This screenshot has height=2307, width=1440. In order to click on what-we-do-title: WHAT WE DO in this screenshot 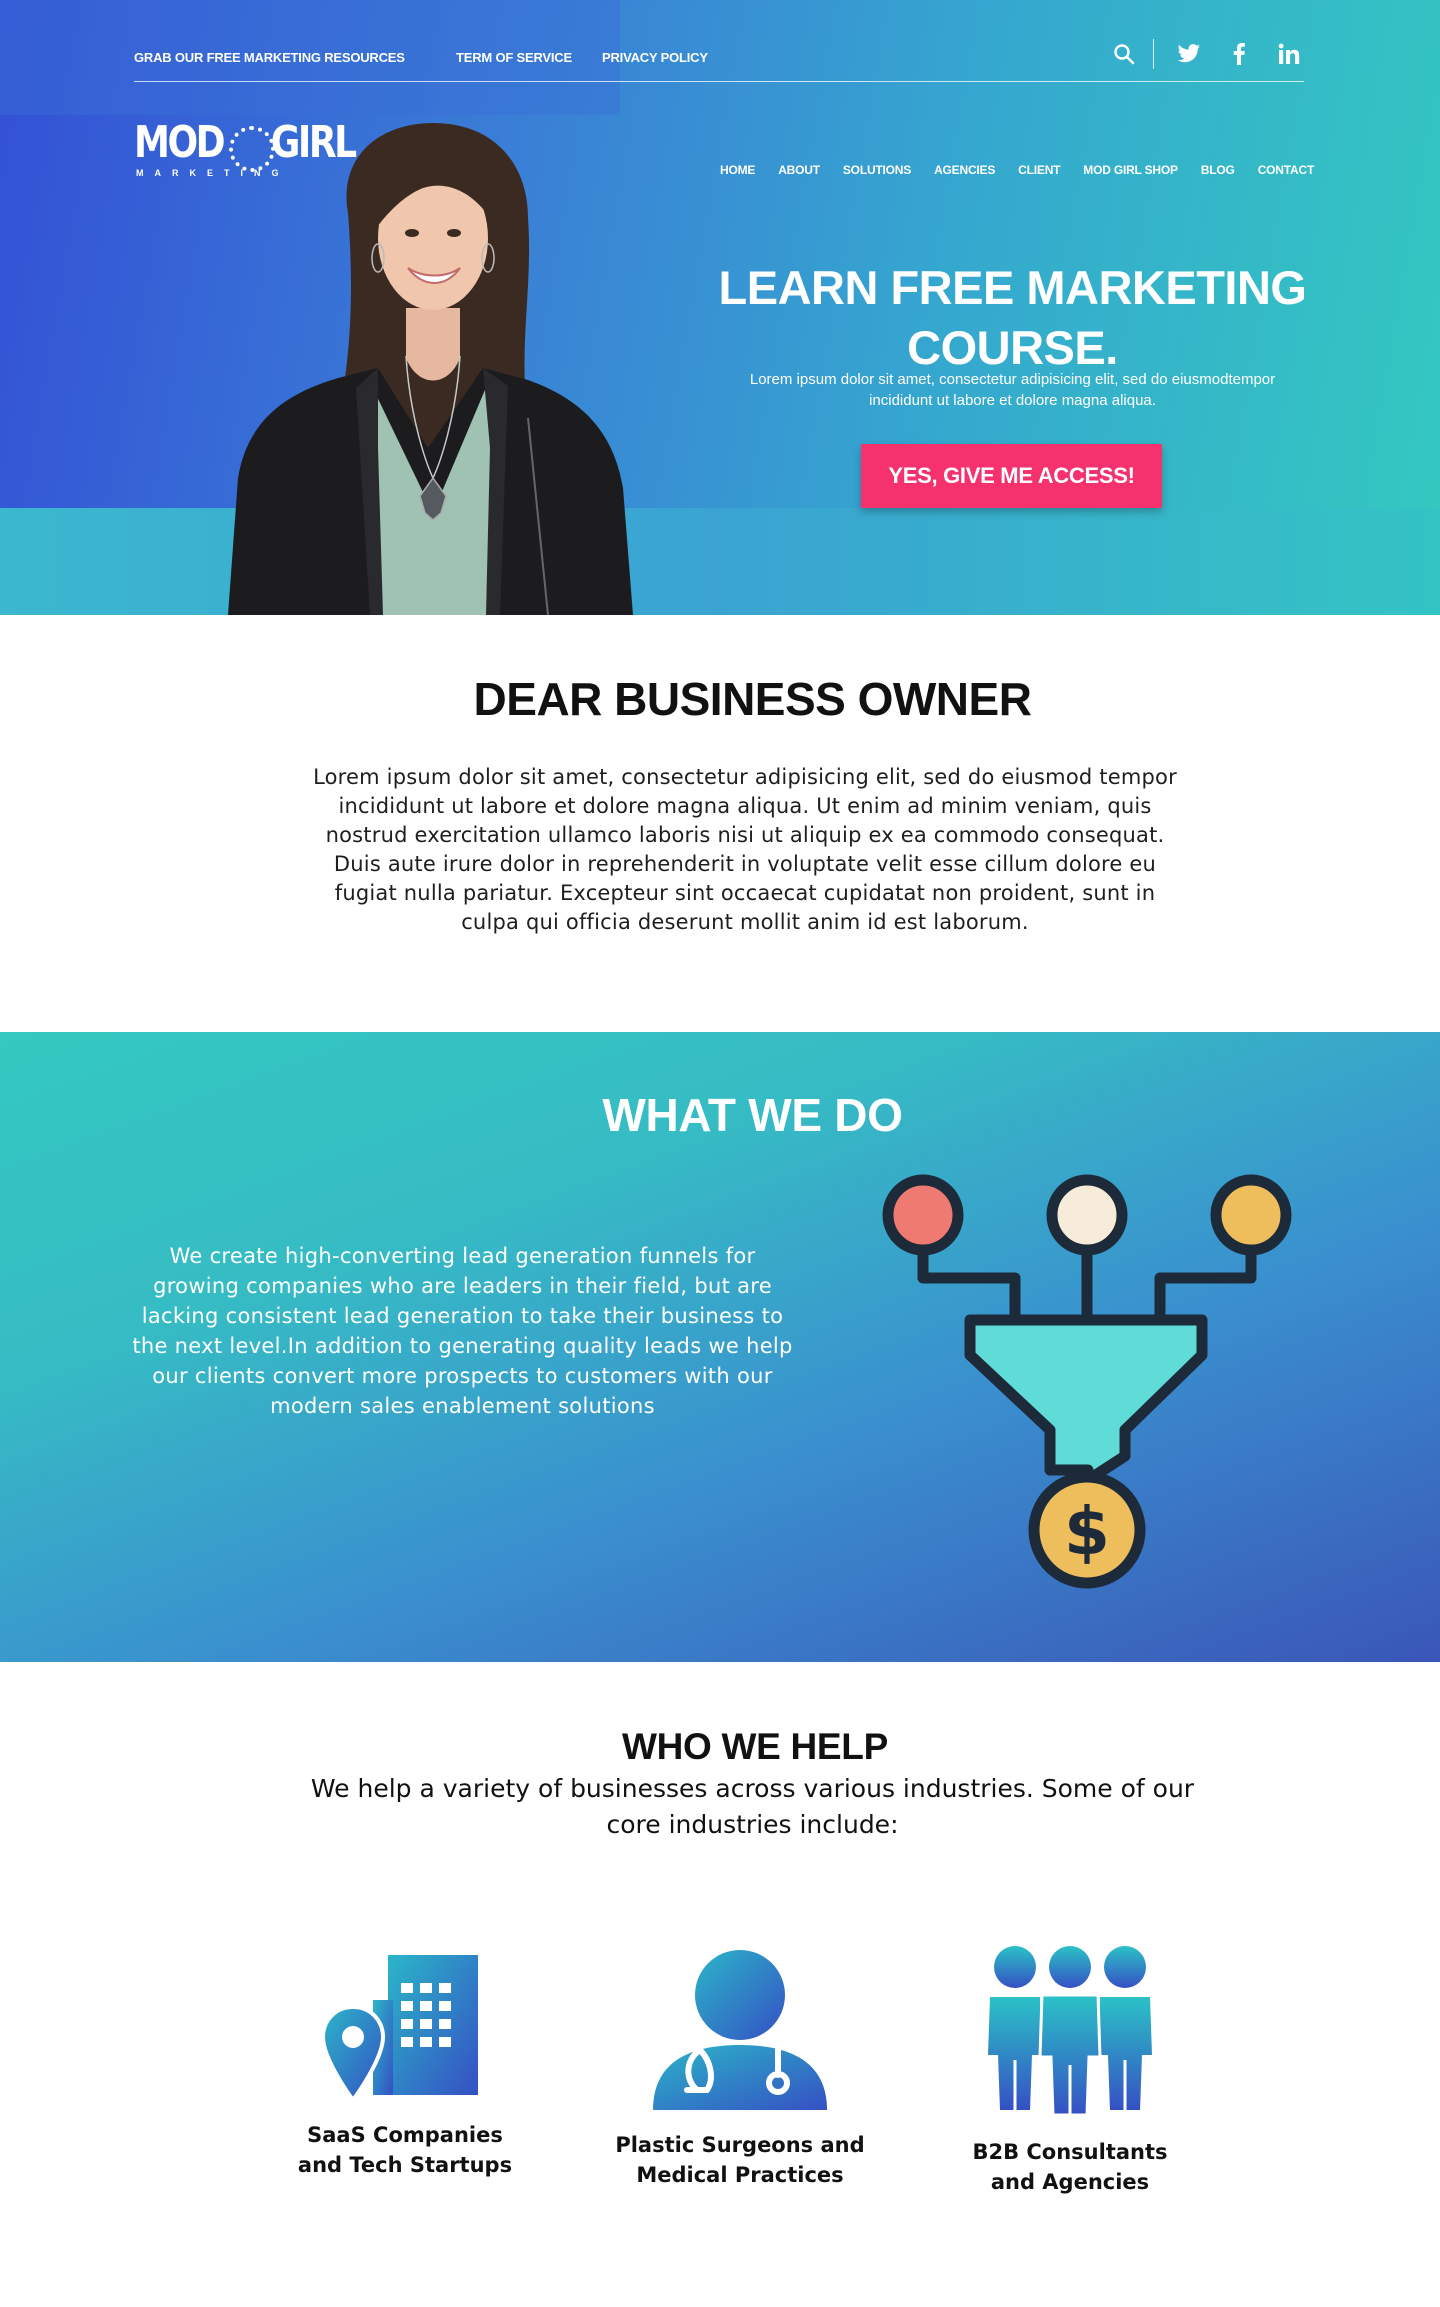, I will do `click(752, 1115)`.